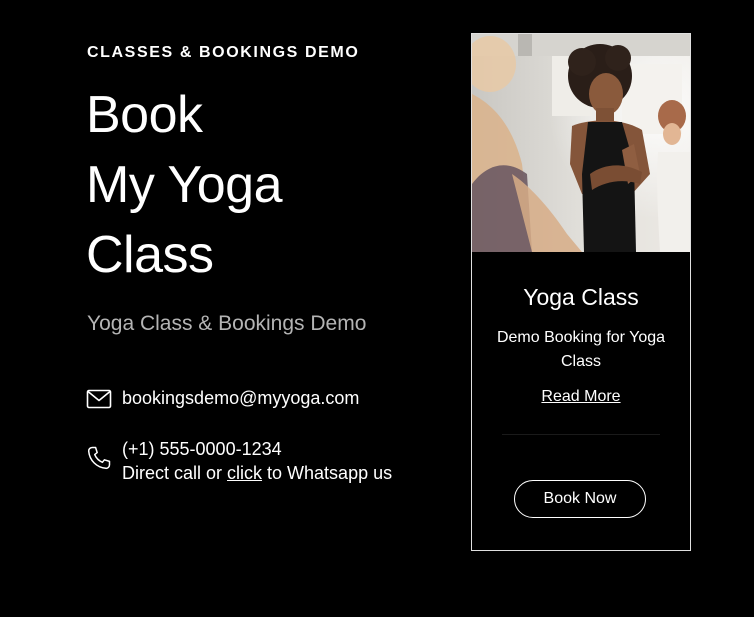 This screenshot has width=754, height=617. What do you see at coordinates (175, 473) in the screenshot?
I see `whatsapp-prefix: Direct call or` at bounding box center [175, 473].